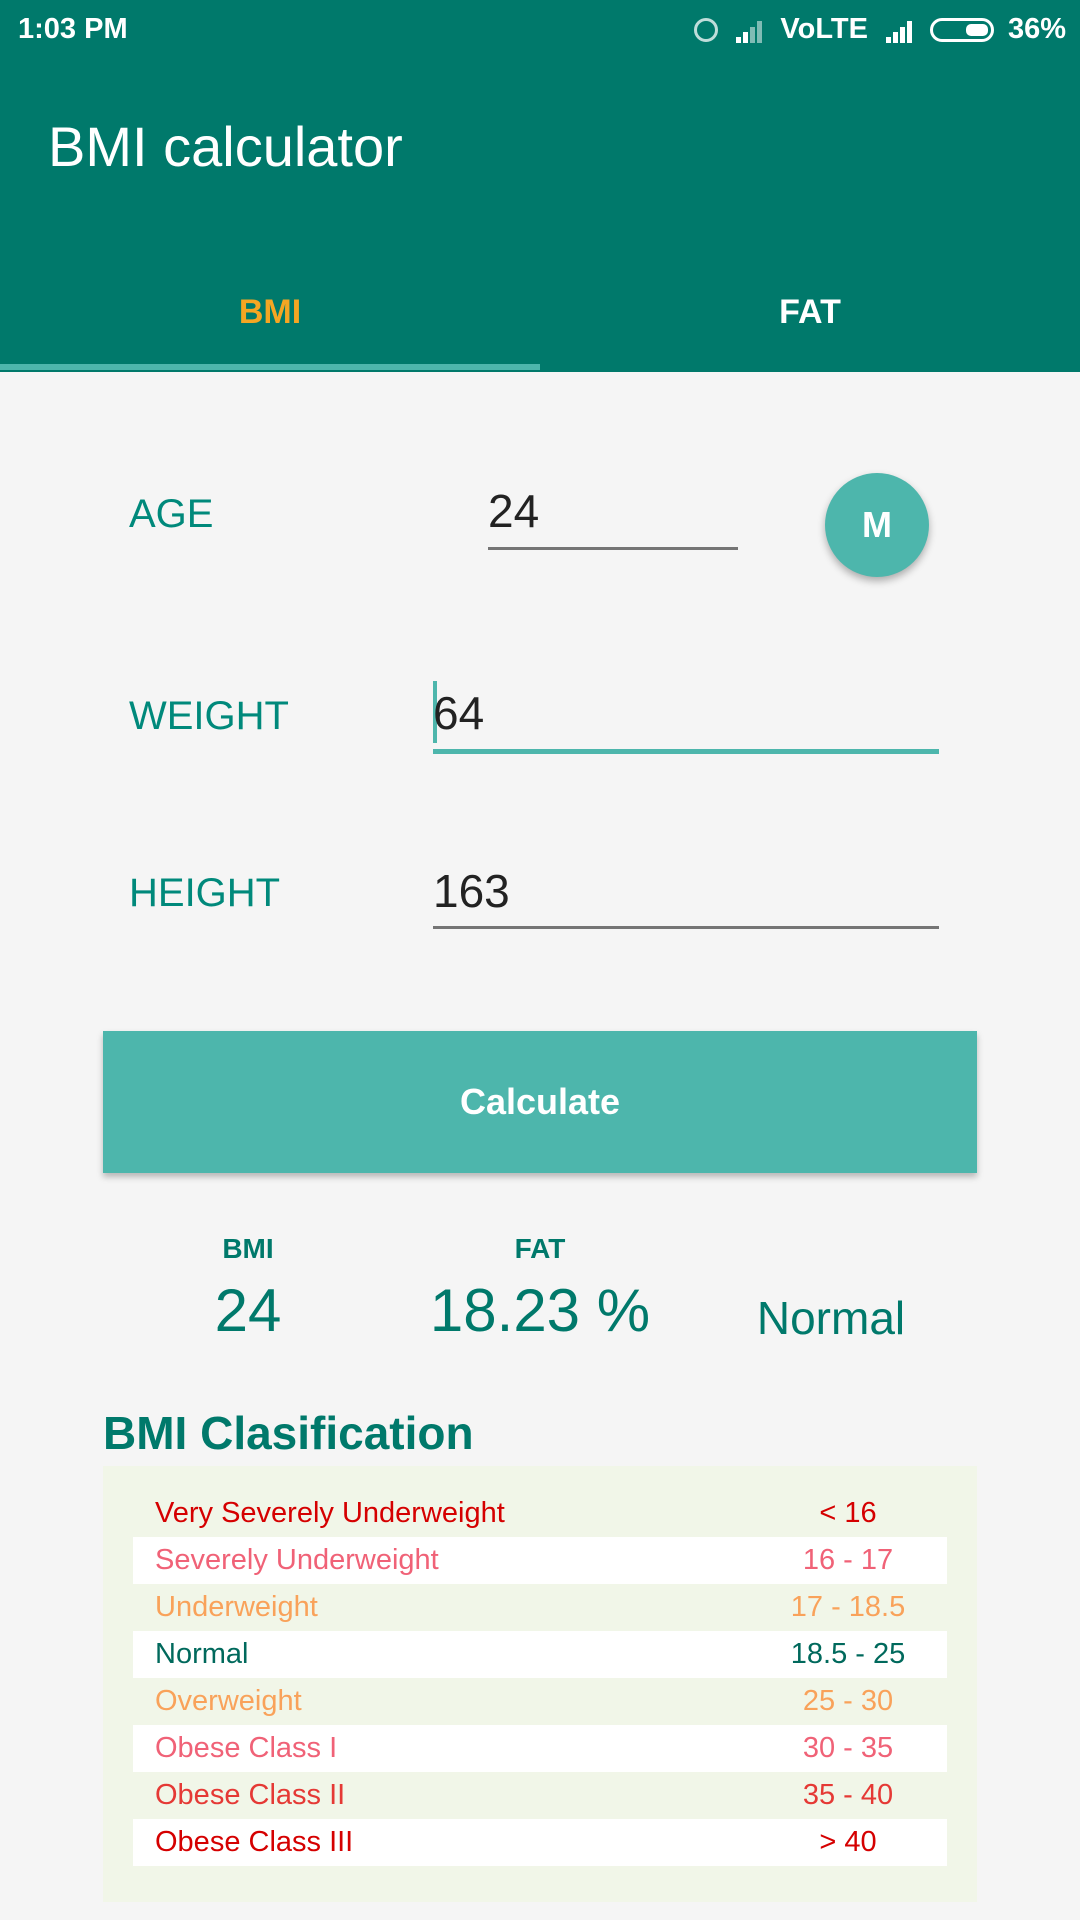 The width and height of the screenshot is (1080, 1920). Describe the element at coordinates (848, 1607) in the screenshot. I see `classification-range: 17 - 18.5` at that location.